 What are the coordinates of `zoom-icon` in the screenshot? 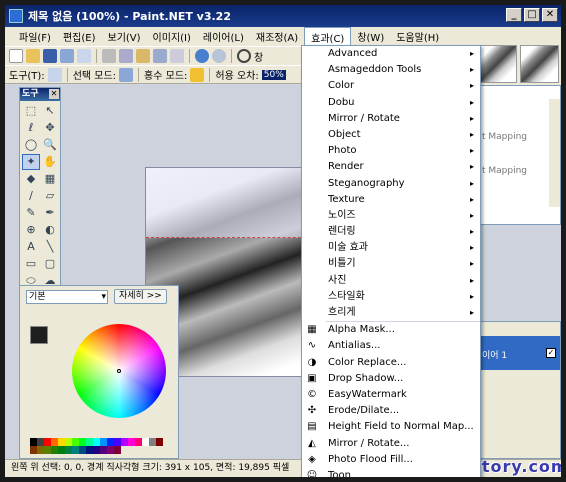 It's located at (244, 56).